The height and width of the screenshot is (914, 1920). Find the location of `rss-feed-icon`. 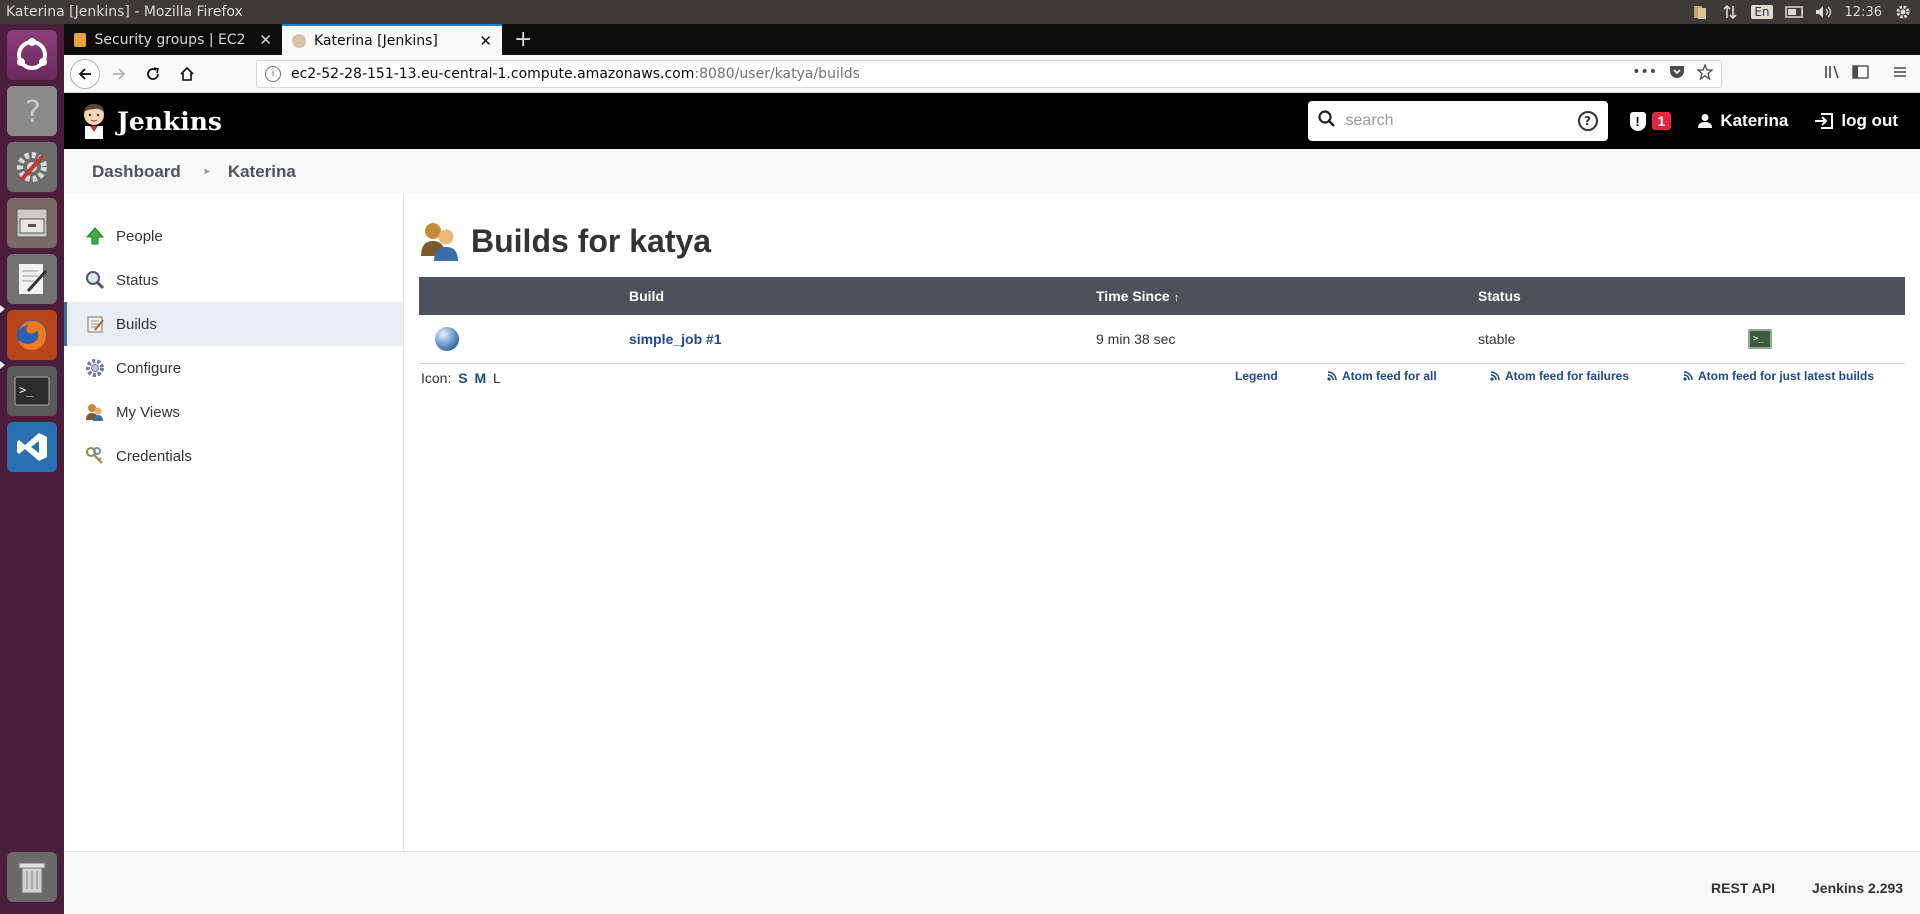

rss-feed-icon is located at coordinates (1332, 376).